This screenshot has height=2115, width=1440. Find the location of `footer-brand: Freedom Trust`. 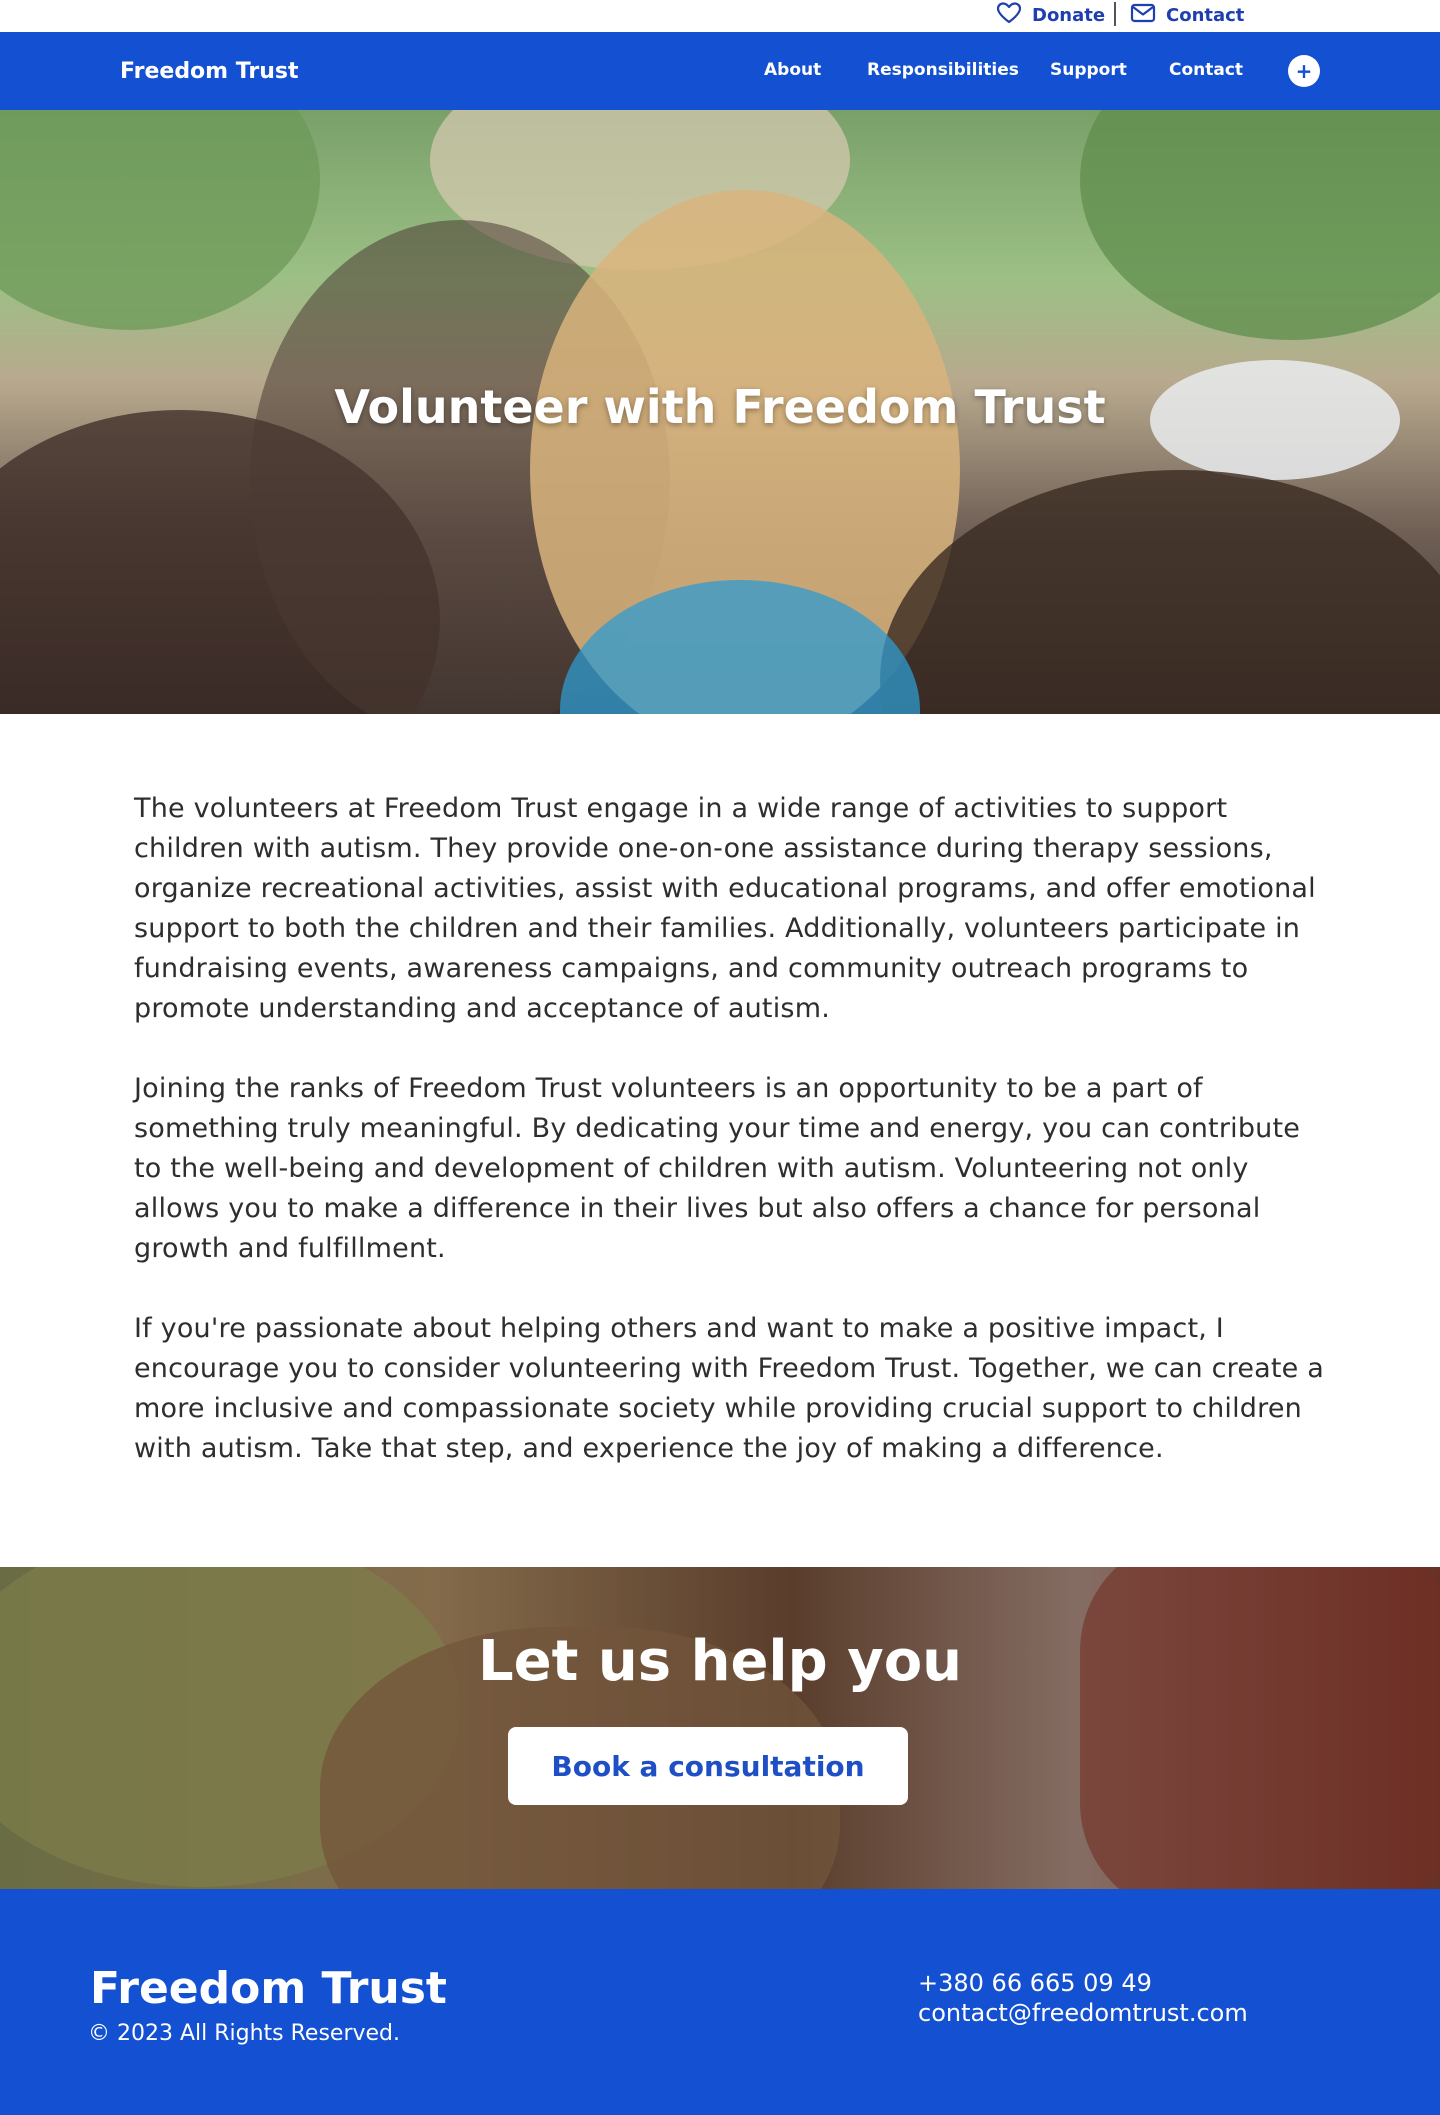

footer-brand: Freedom Trust is located at coordinates (268, 1988).